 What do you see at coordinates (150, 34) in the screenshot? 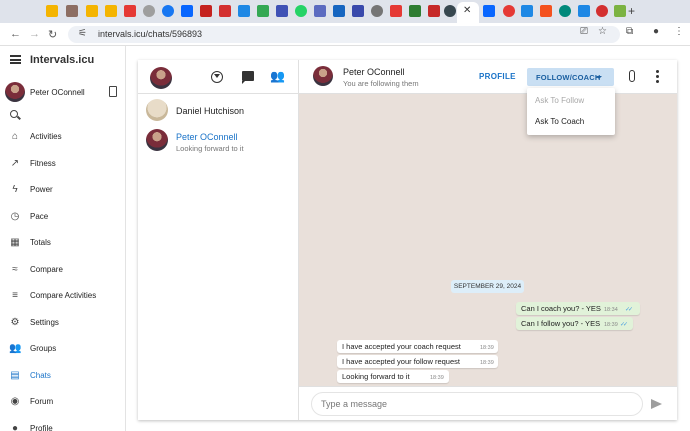
I see `url-text: intervals.icu/chats/596893` at bounding box center [150, 34].